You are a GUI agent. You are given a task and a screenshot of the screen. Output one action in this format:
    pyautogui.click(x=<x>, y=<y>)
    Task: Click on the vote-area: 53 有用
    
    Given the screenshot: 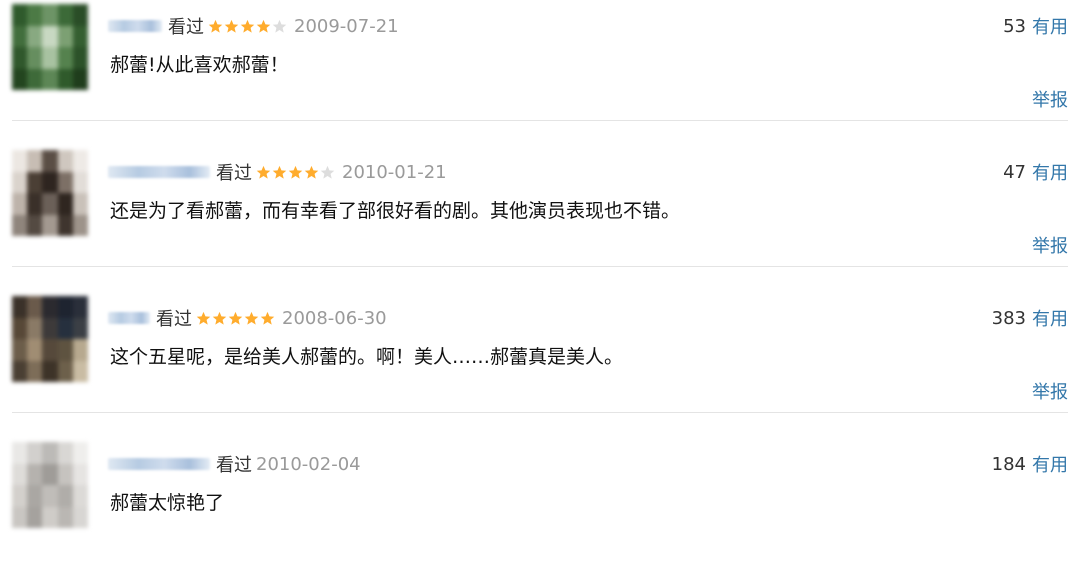 What is the action you would take?
    pyautogui.click(x=1035, y=26)
    